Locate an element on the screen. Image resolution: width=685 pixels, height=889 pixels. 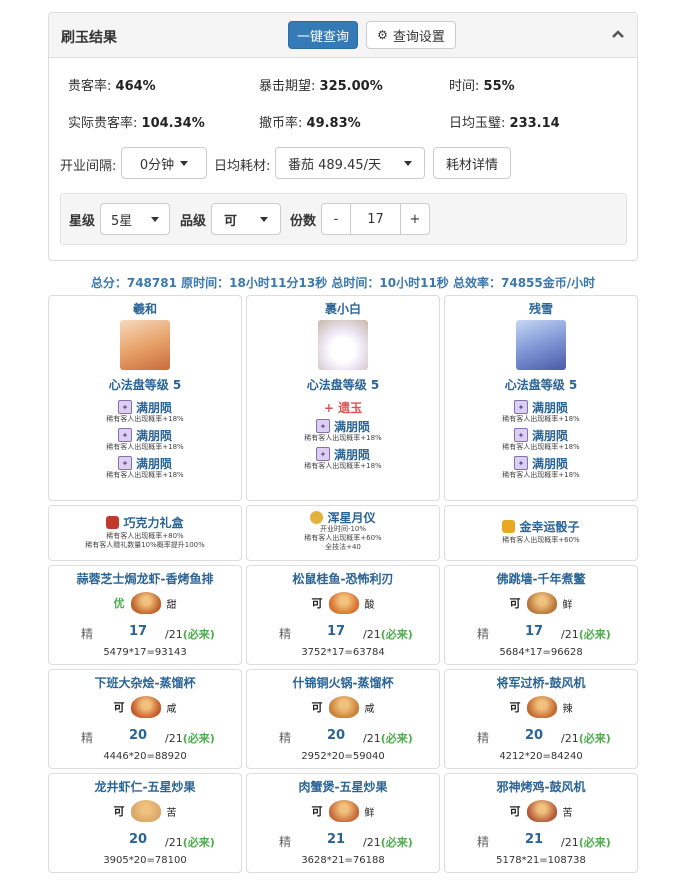
equip-desc: 全技法+40 is located at coordinates (343, 547).